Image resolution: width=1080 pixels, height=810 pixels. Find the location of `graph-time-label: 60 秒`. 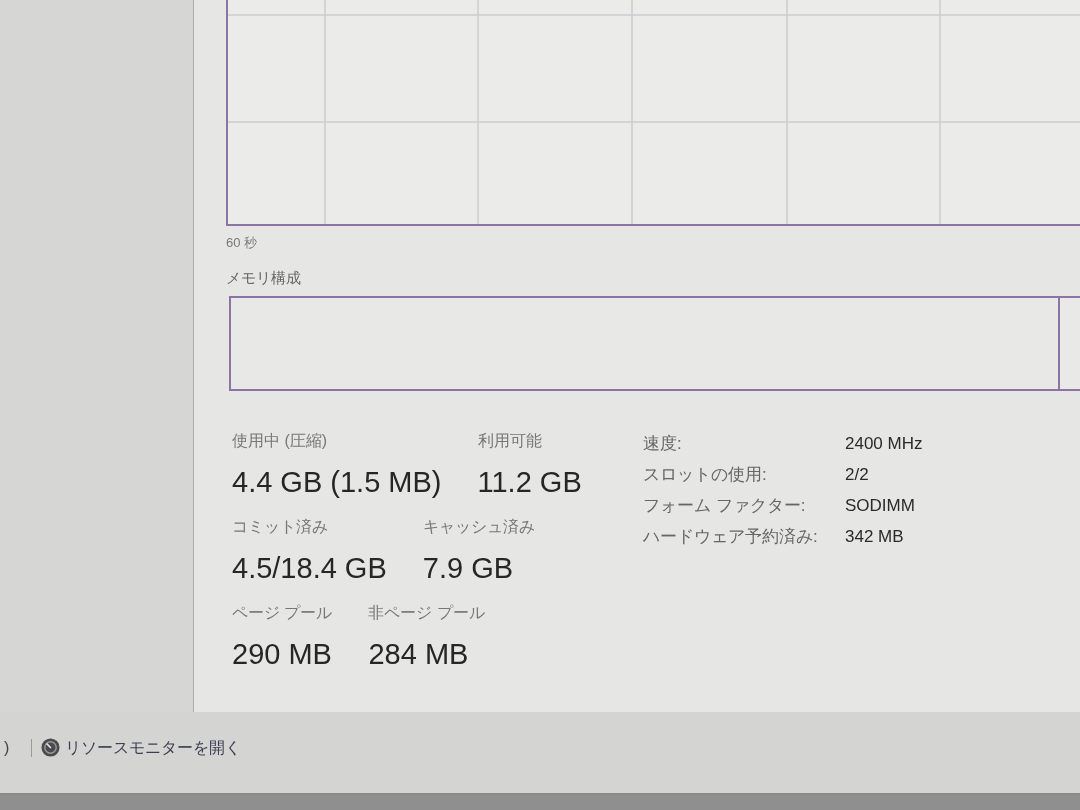

graph-time-label: 60 秒 is located at coordinates (242, 243).